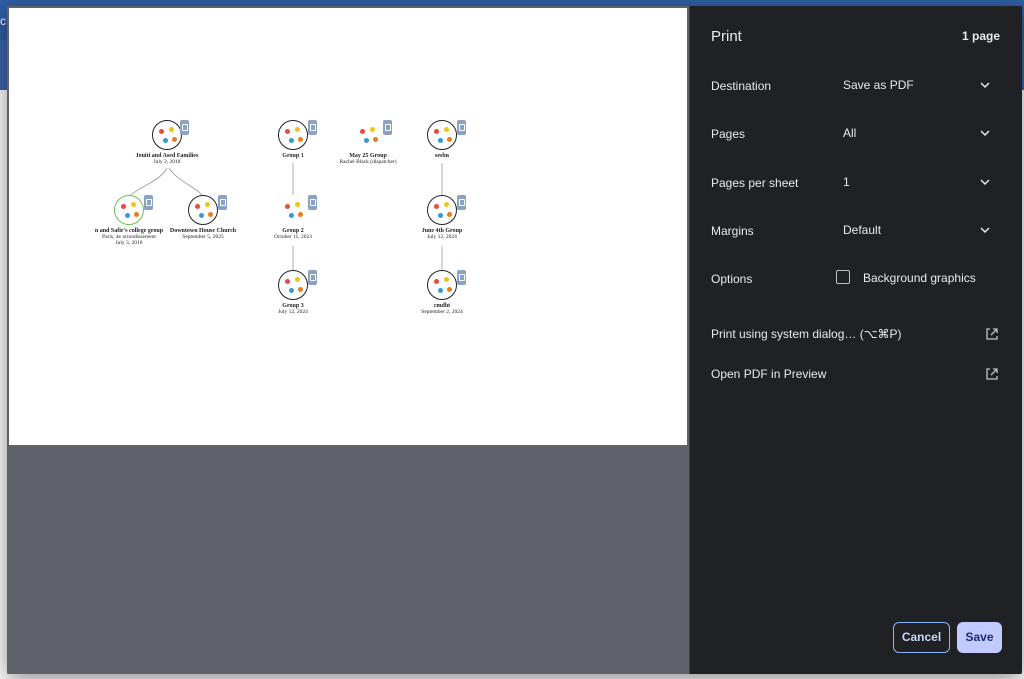 This screenshot has height=679, width=1024. Describe the element at coordinates (917, 230) in the screenshot. I see `margins-select: Default` at that location.